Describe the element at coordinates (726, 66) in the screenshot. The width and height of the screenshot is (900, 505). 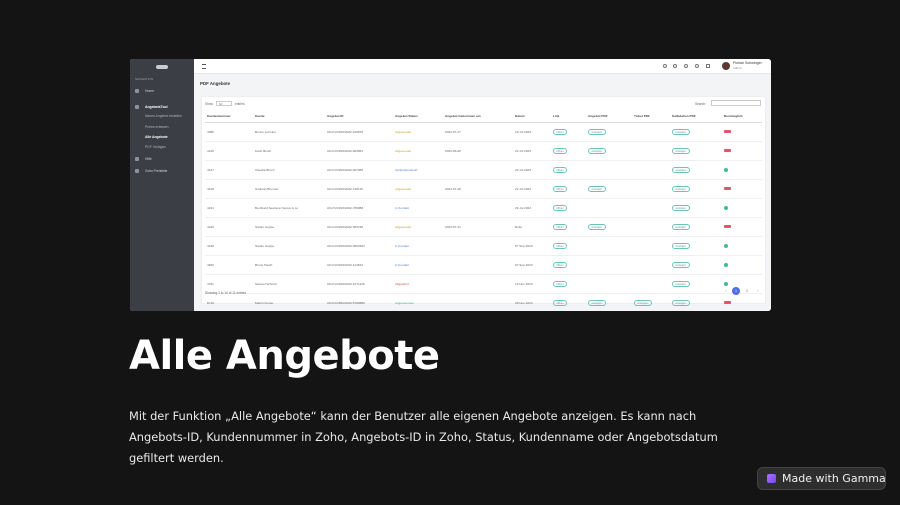
I see `avatar` at that location.